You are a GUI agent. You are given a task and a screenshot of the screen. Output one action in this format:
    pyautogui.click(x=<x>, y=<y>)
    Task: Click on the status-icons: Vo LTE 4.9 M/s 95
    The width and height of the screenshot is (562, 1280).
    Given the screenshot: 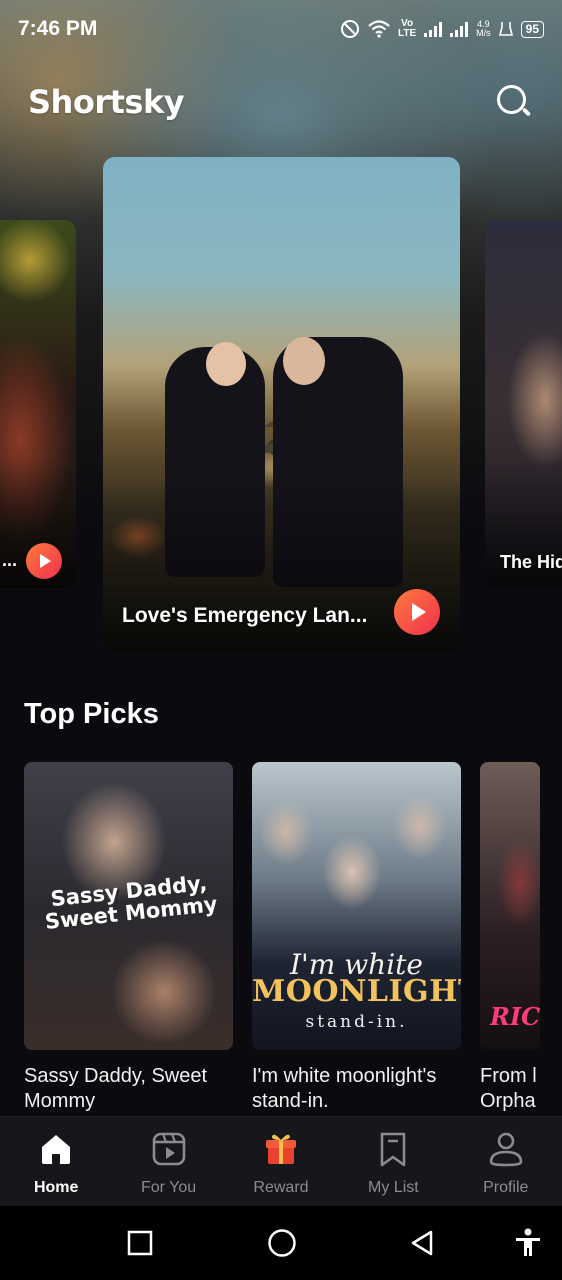 What is the action you would take?
    pyautogui.click(x=442, y=29)
    